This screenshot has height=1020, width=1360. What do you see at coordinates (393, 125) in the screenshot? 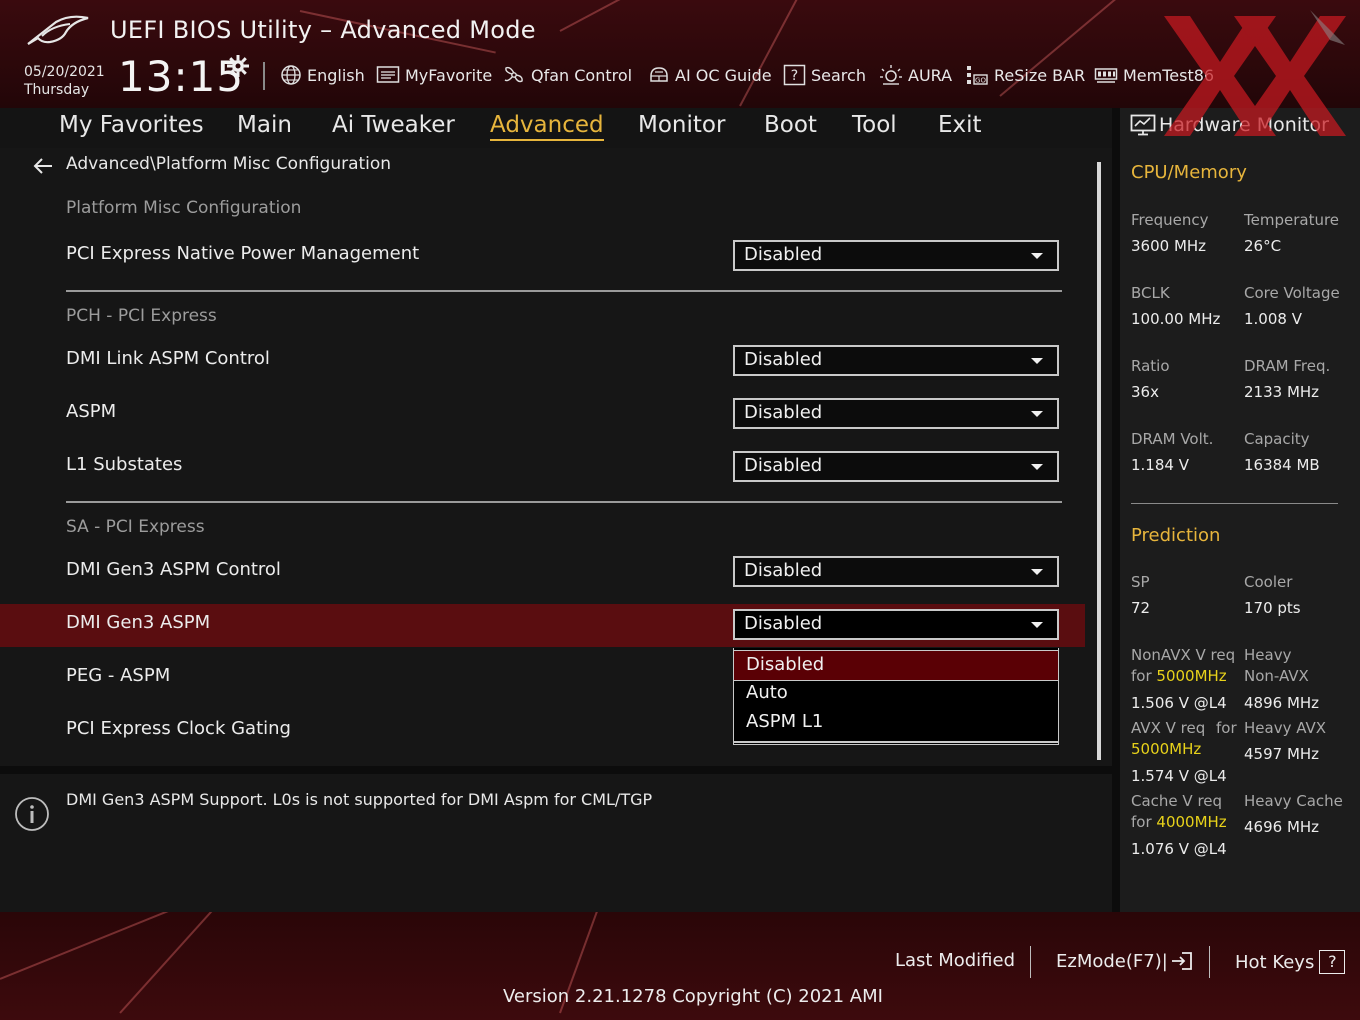
I see `tab-ai-tweaker: Ai Tweaker` at bounding box center [393, 125].